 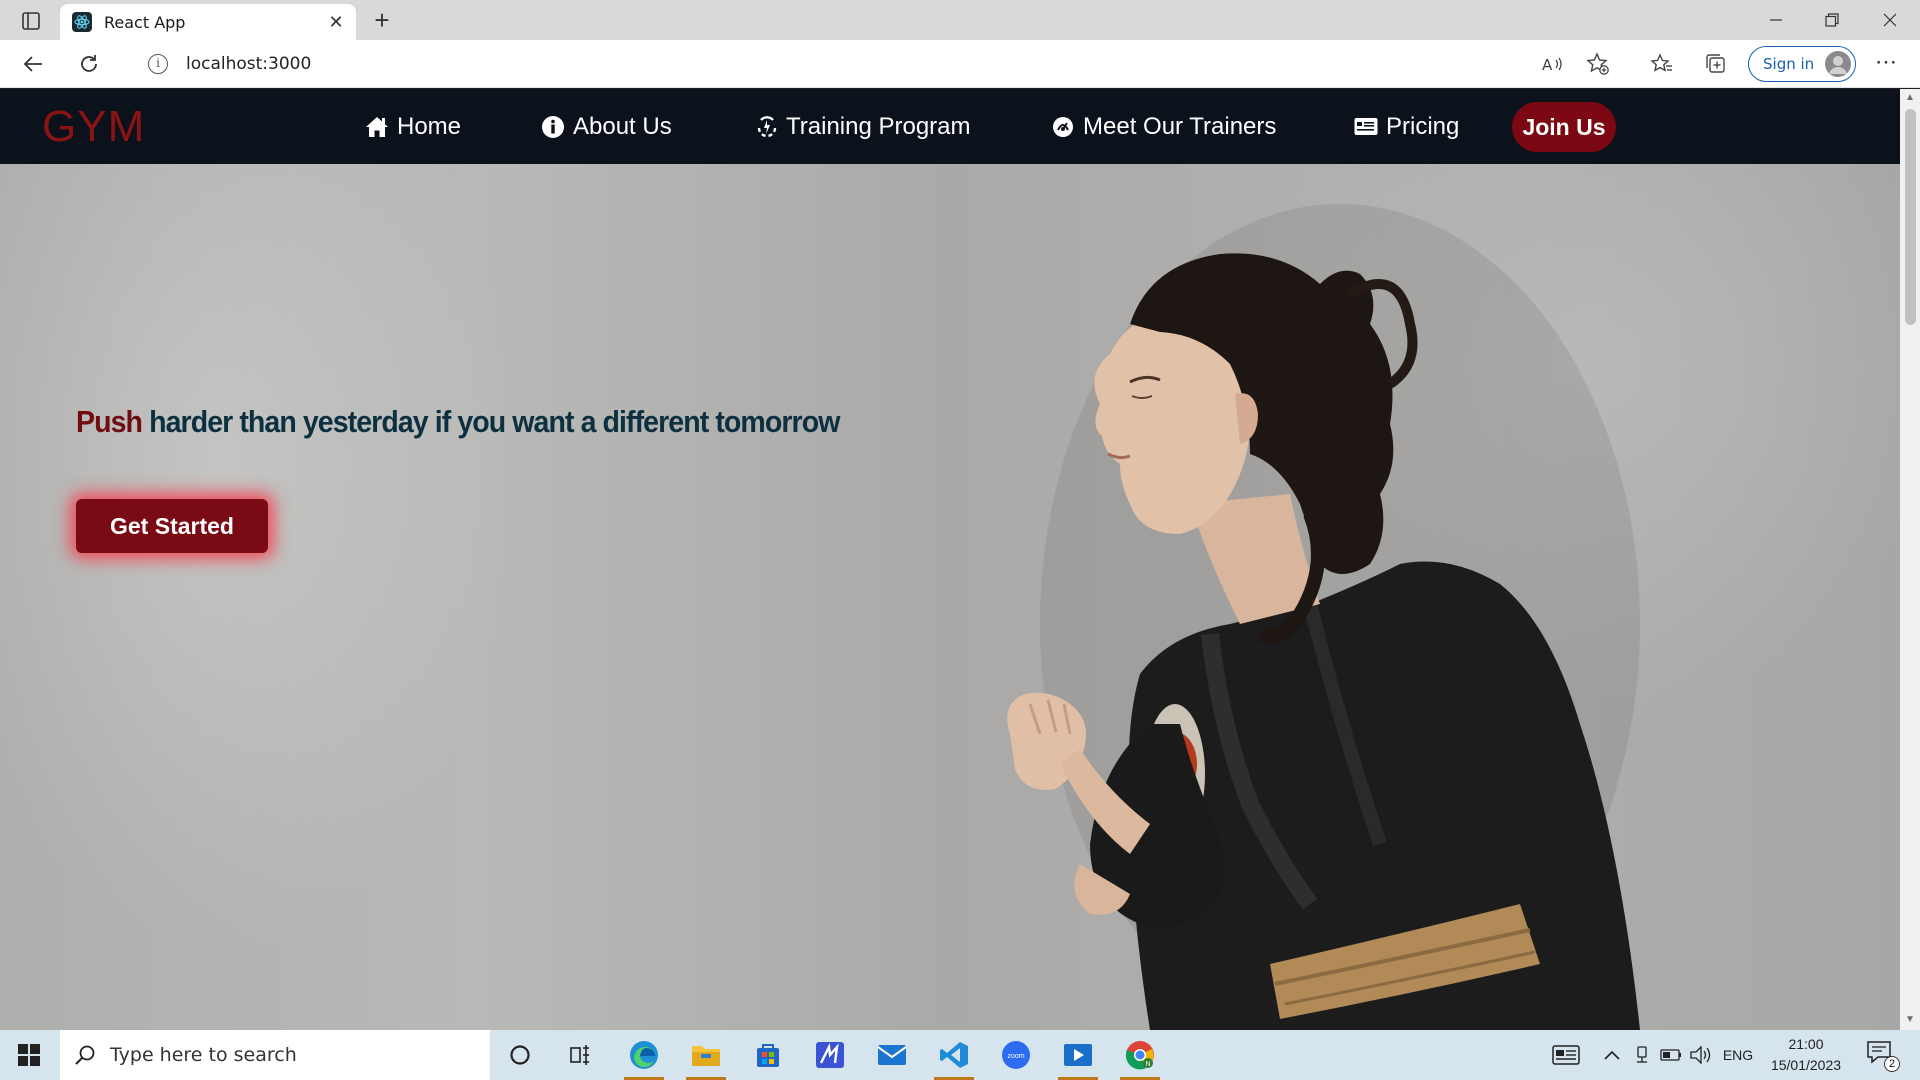 I want to click on clock-time: 21:00, so click(x=1806, y=1044).